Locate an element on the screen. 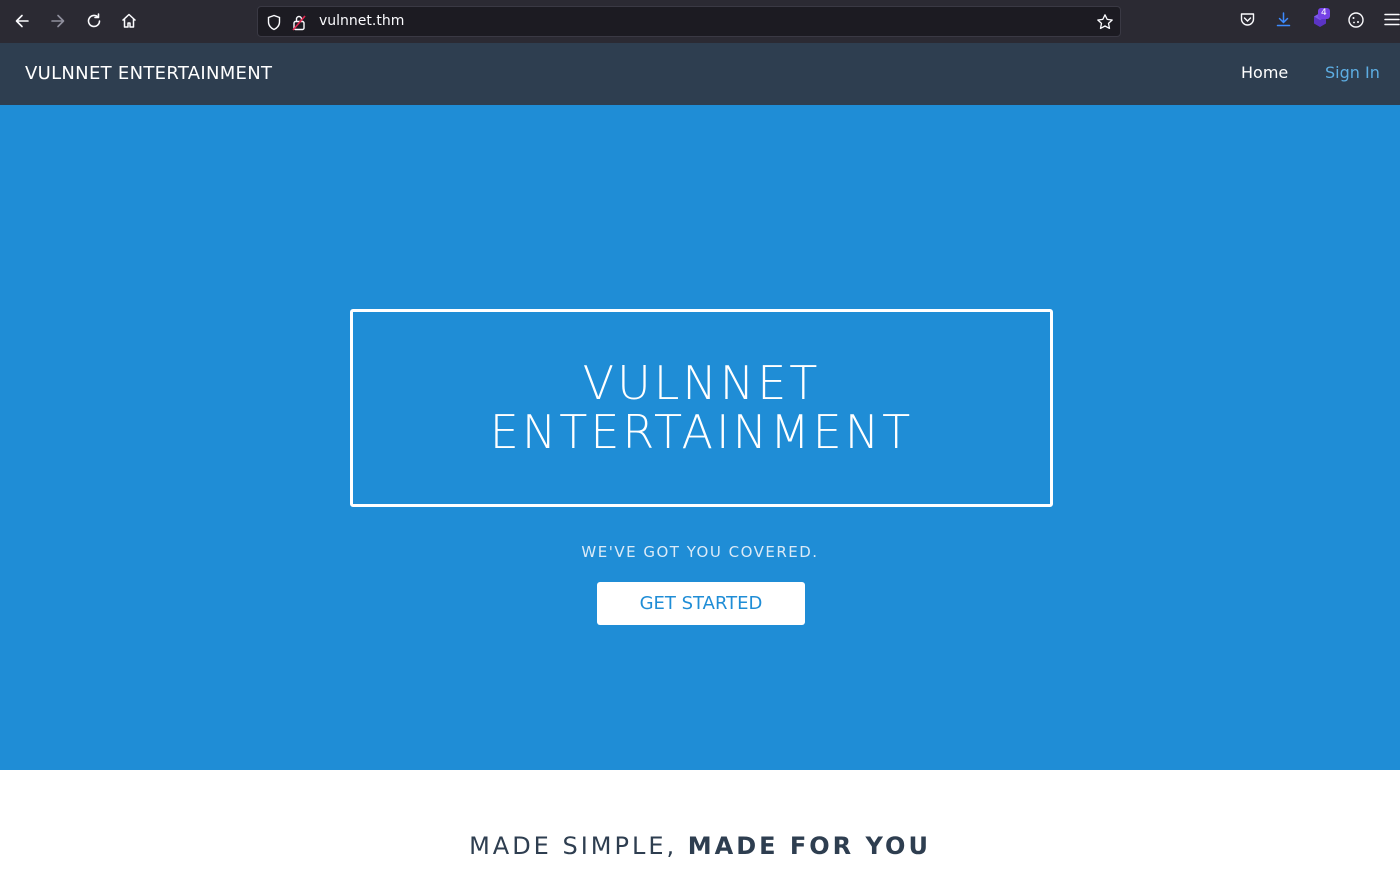 The height and width of the screenshot is (877, 1400). section-heading: MADE SIMPLE, MADE FOR YOU is located at coordinates (700, 846).